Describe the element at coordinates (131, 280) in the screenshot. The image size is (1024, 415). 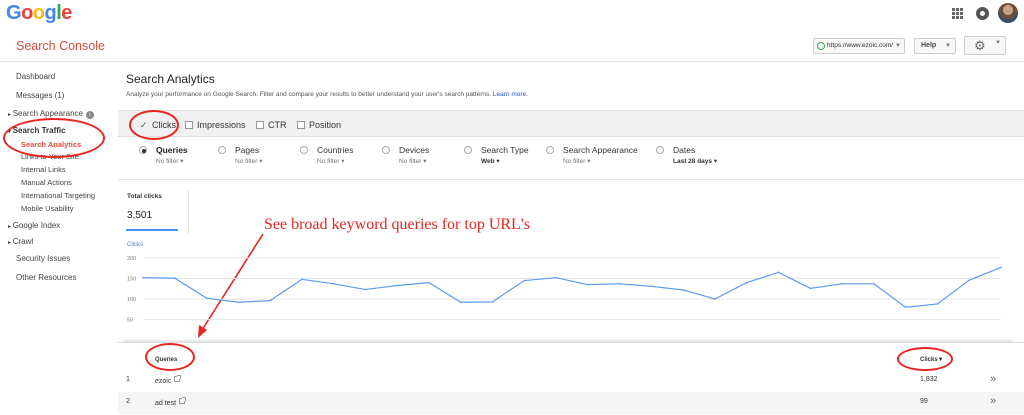
I see `y-tick-label: 150` at that location.